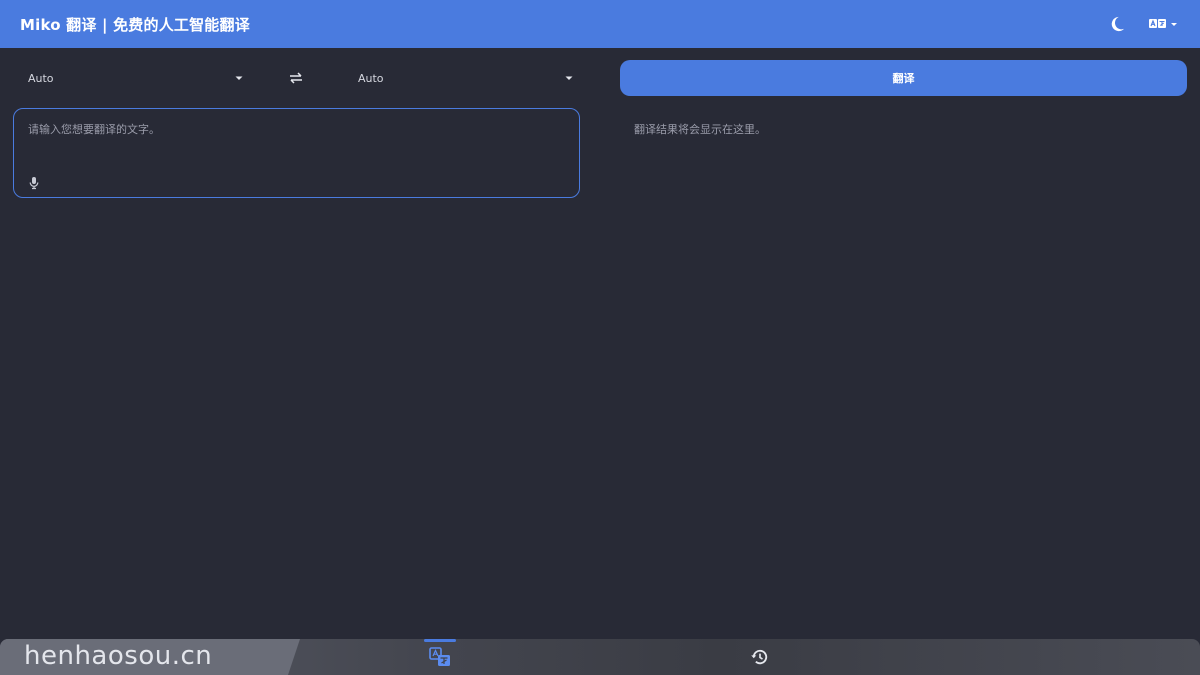  Describe the element at coordinates (371, 78) in the screenshot. I see `target-language-label: Auto` at that location.